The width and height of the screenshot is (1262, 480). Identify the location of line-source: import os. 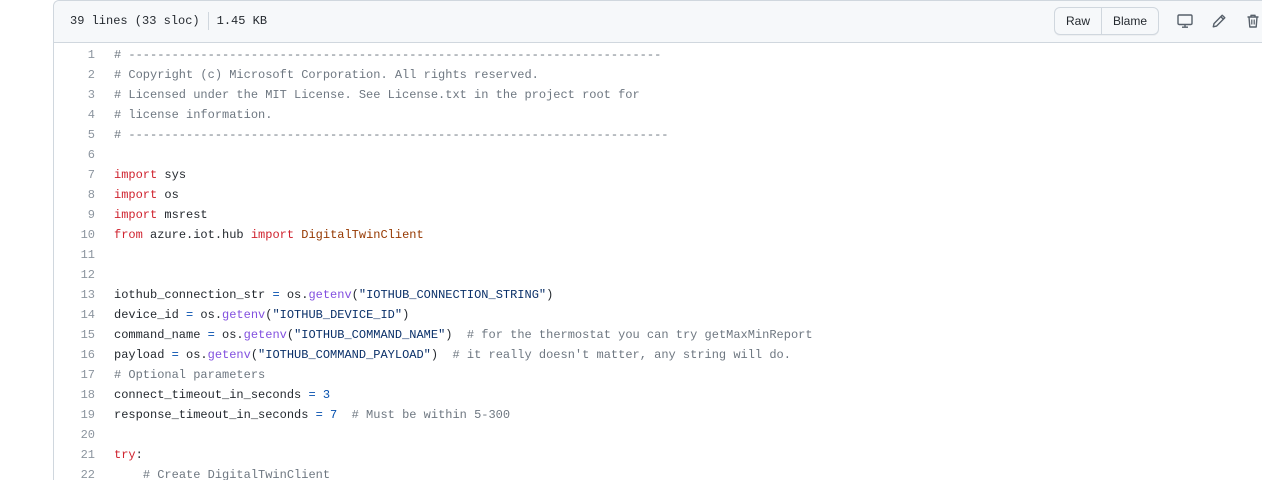
(137, 195).